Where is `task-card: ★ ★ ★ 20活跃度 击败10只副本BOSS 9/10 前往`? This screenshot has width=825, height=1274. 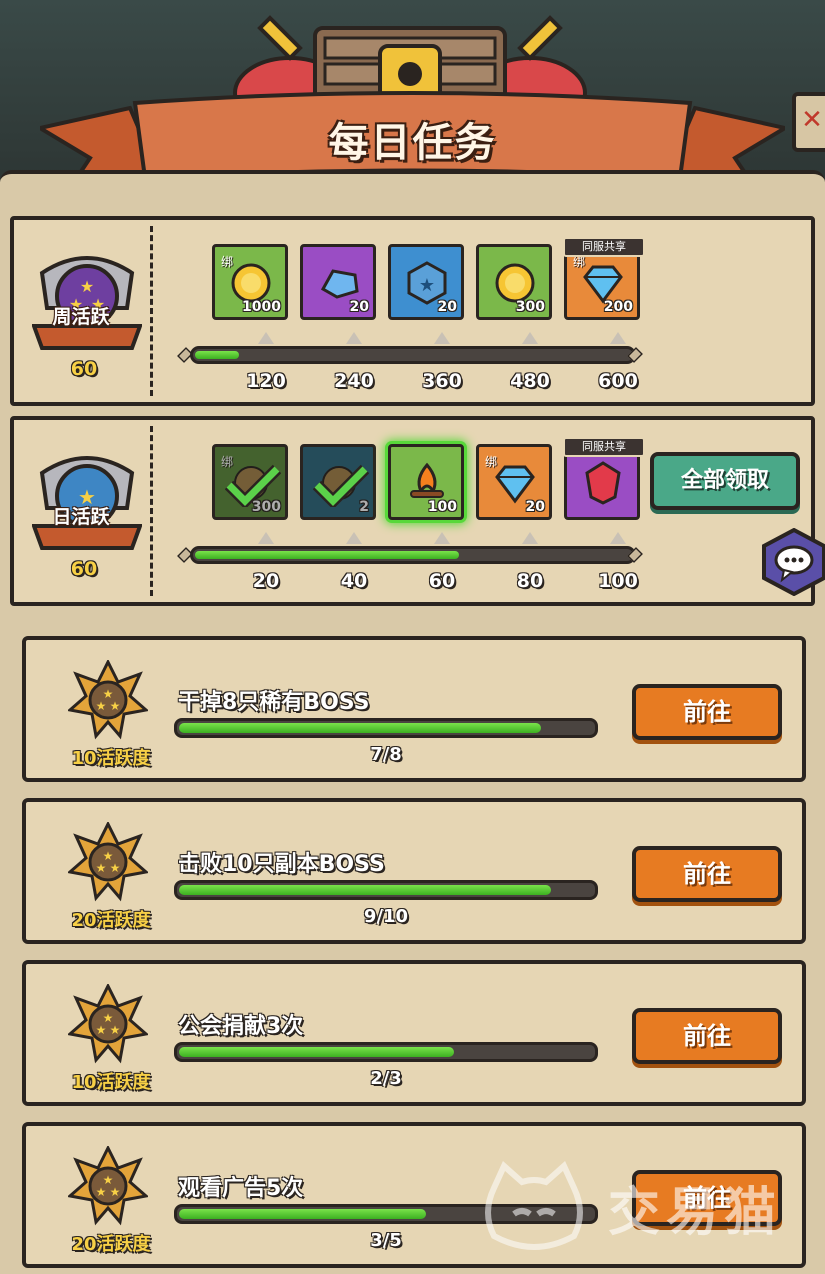 task-card: ★ ★ ★ 20活跃度 击败10只副本BOSS 9/10 前往 is located at coordinates (414, 871).